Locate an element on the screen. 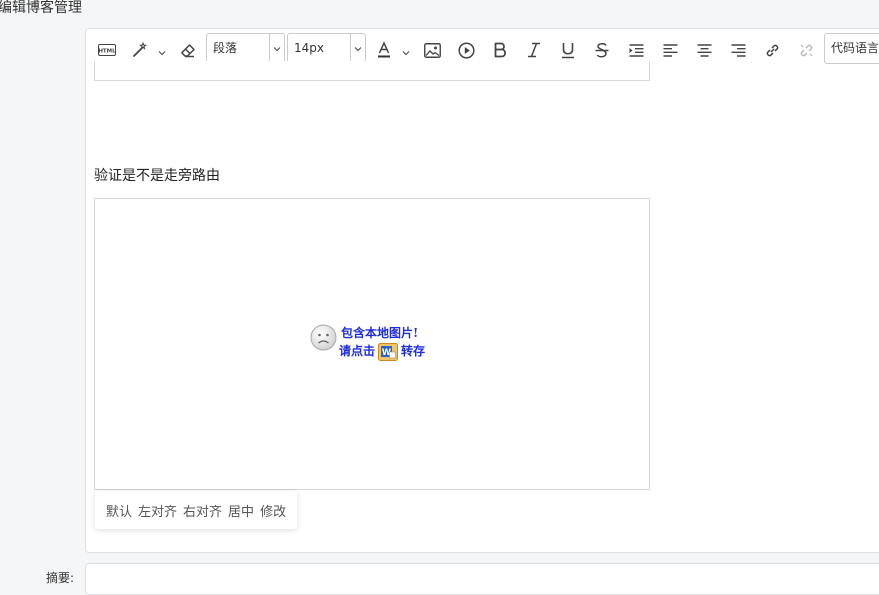 The width and height of the screenshot is (879, 595). local-image-placeholder: 包含本地图片! 请点击 W 转存 is located at coordinates (375, 342).